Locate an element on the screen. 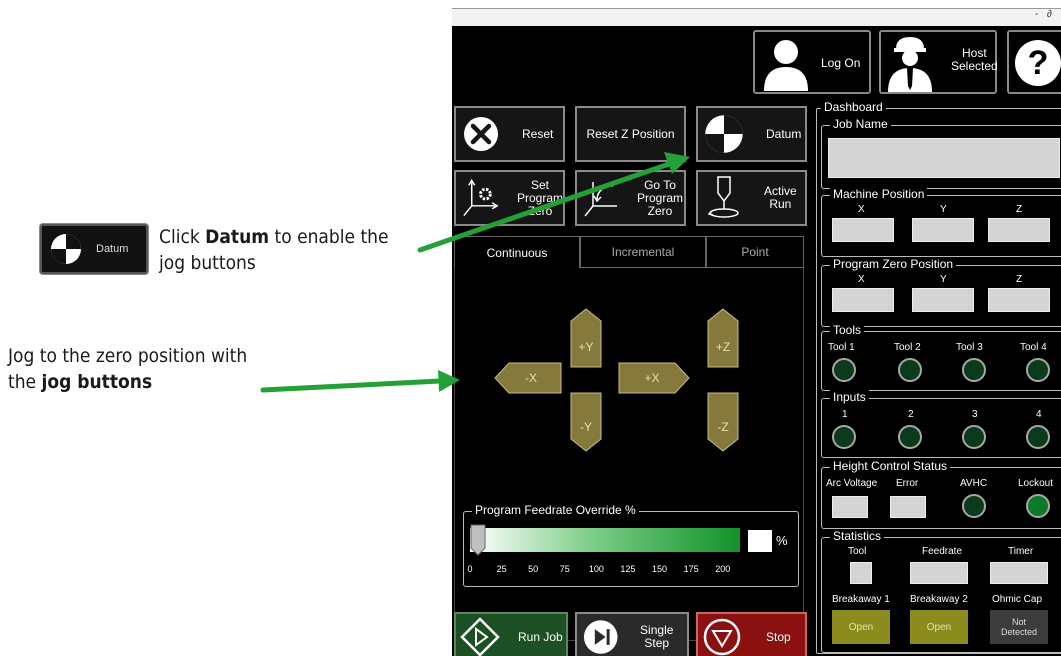  machine-x-label: X is located at coordinates (861, 209).